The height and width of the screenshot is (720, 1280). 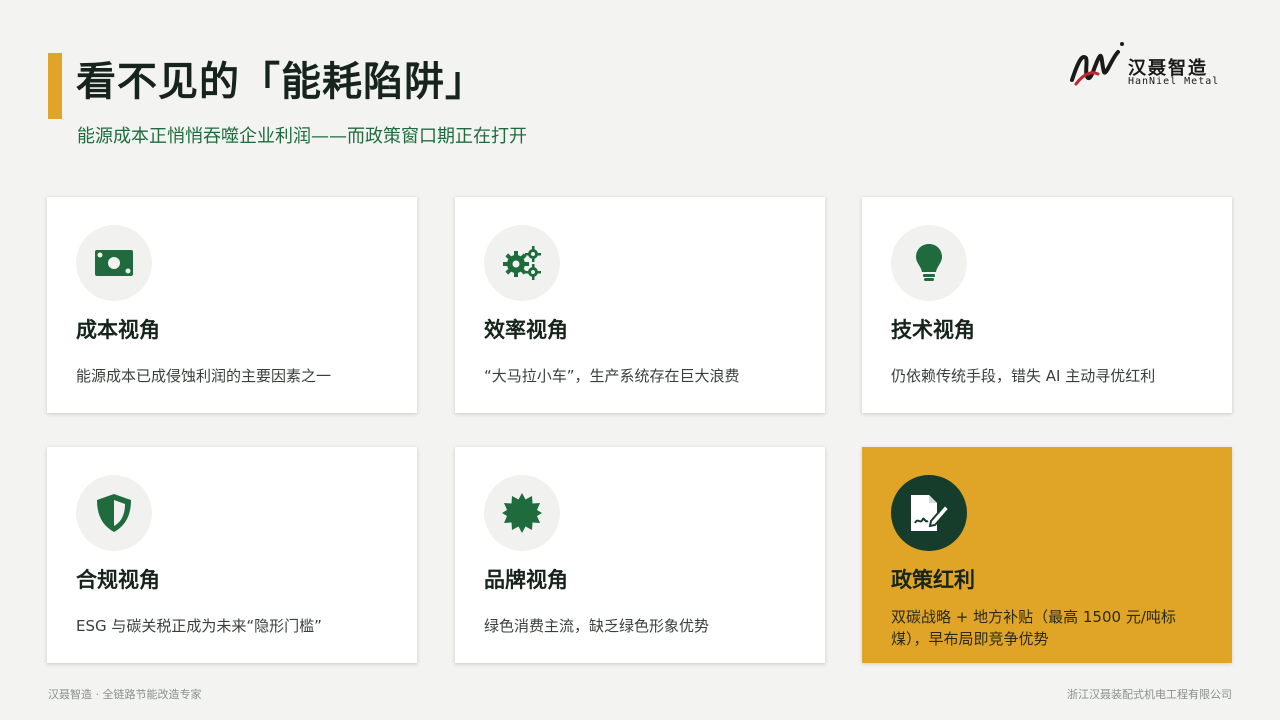 What do you see at coordinates (118, 330) in the screenshot?
I see `card-title: 成本视角` at bounding box center [118, 330].